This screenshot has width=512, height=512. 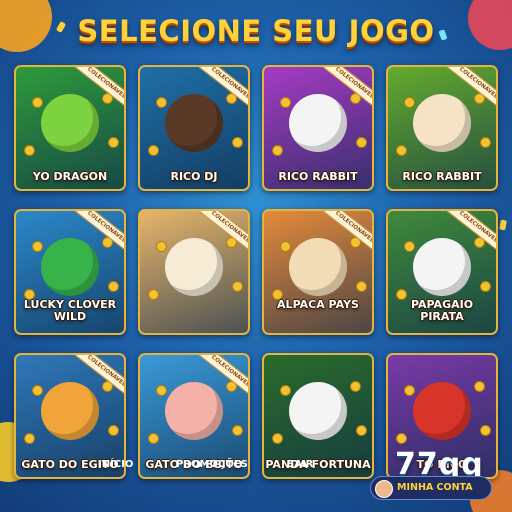 What do you see at coordinates (70, 176) in the screenshot?
I see `game-title: YO DRAGON` at bounding box center [70, 176].